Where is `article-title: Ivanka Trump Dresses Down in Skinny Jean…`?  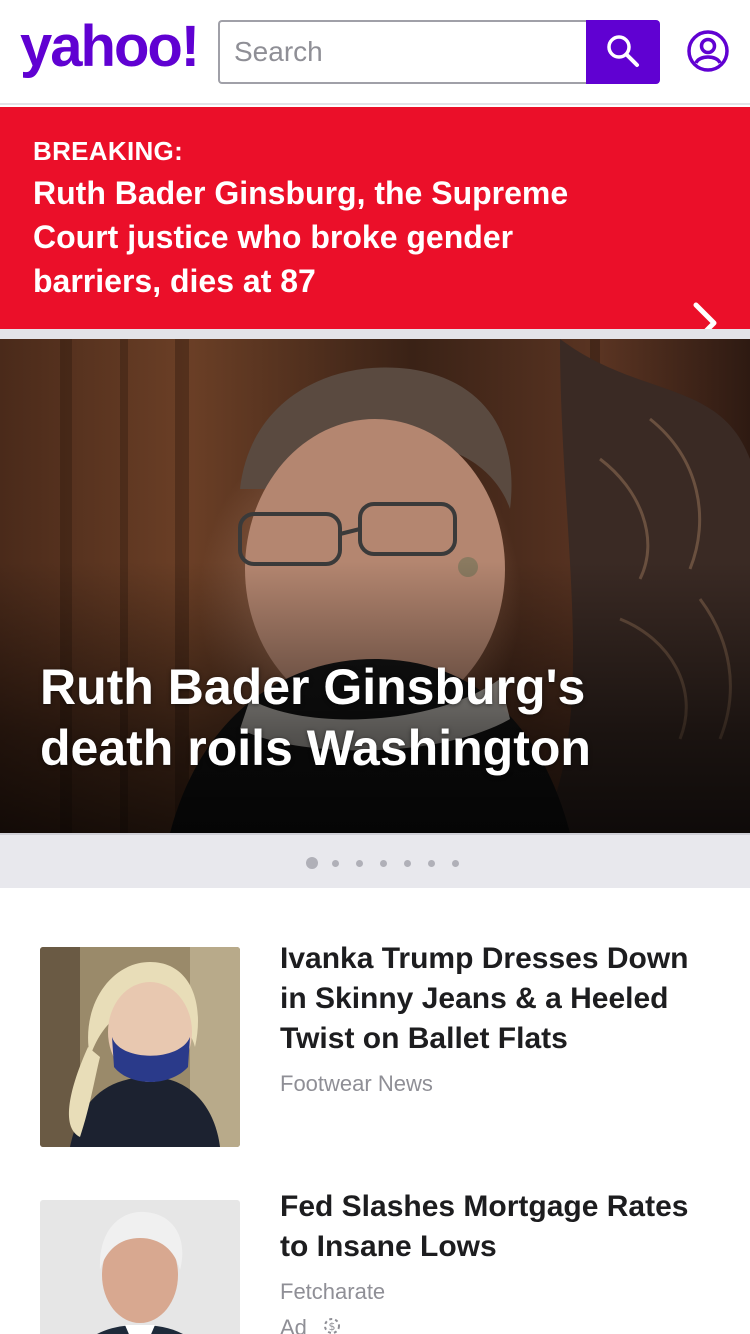 article-title: Ivanka Trump Dresses Down in Skinny Jean… is located at coordinates (495, 999).